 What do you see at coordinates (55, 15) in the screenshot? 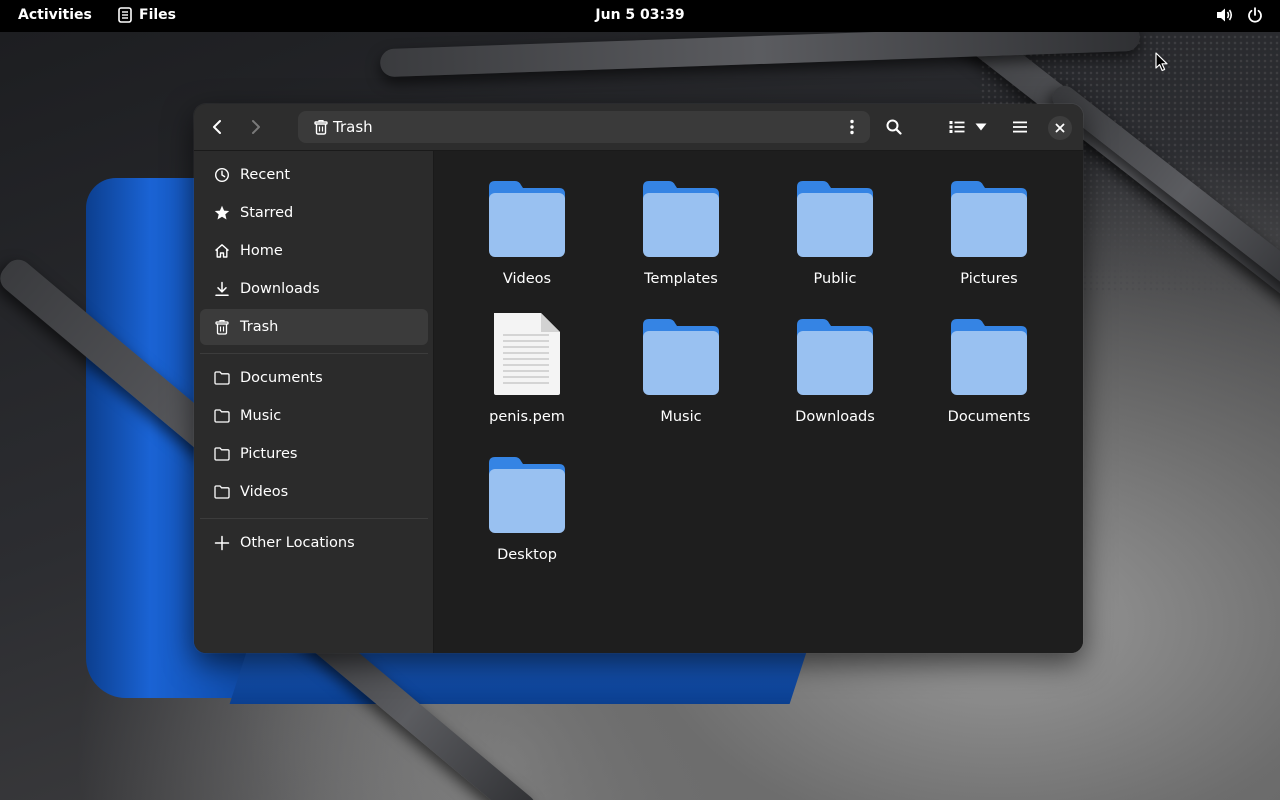
I see `activities-button: Activities` at bounding box center [55, 15].